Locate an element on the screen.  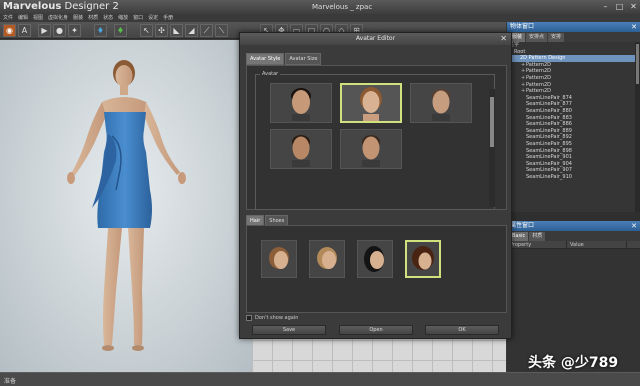
dialog-title-bar: Avatar Editor ✕ is located at coordinates (375, 39).